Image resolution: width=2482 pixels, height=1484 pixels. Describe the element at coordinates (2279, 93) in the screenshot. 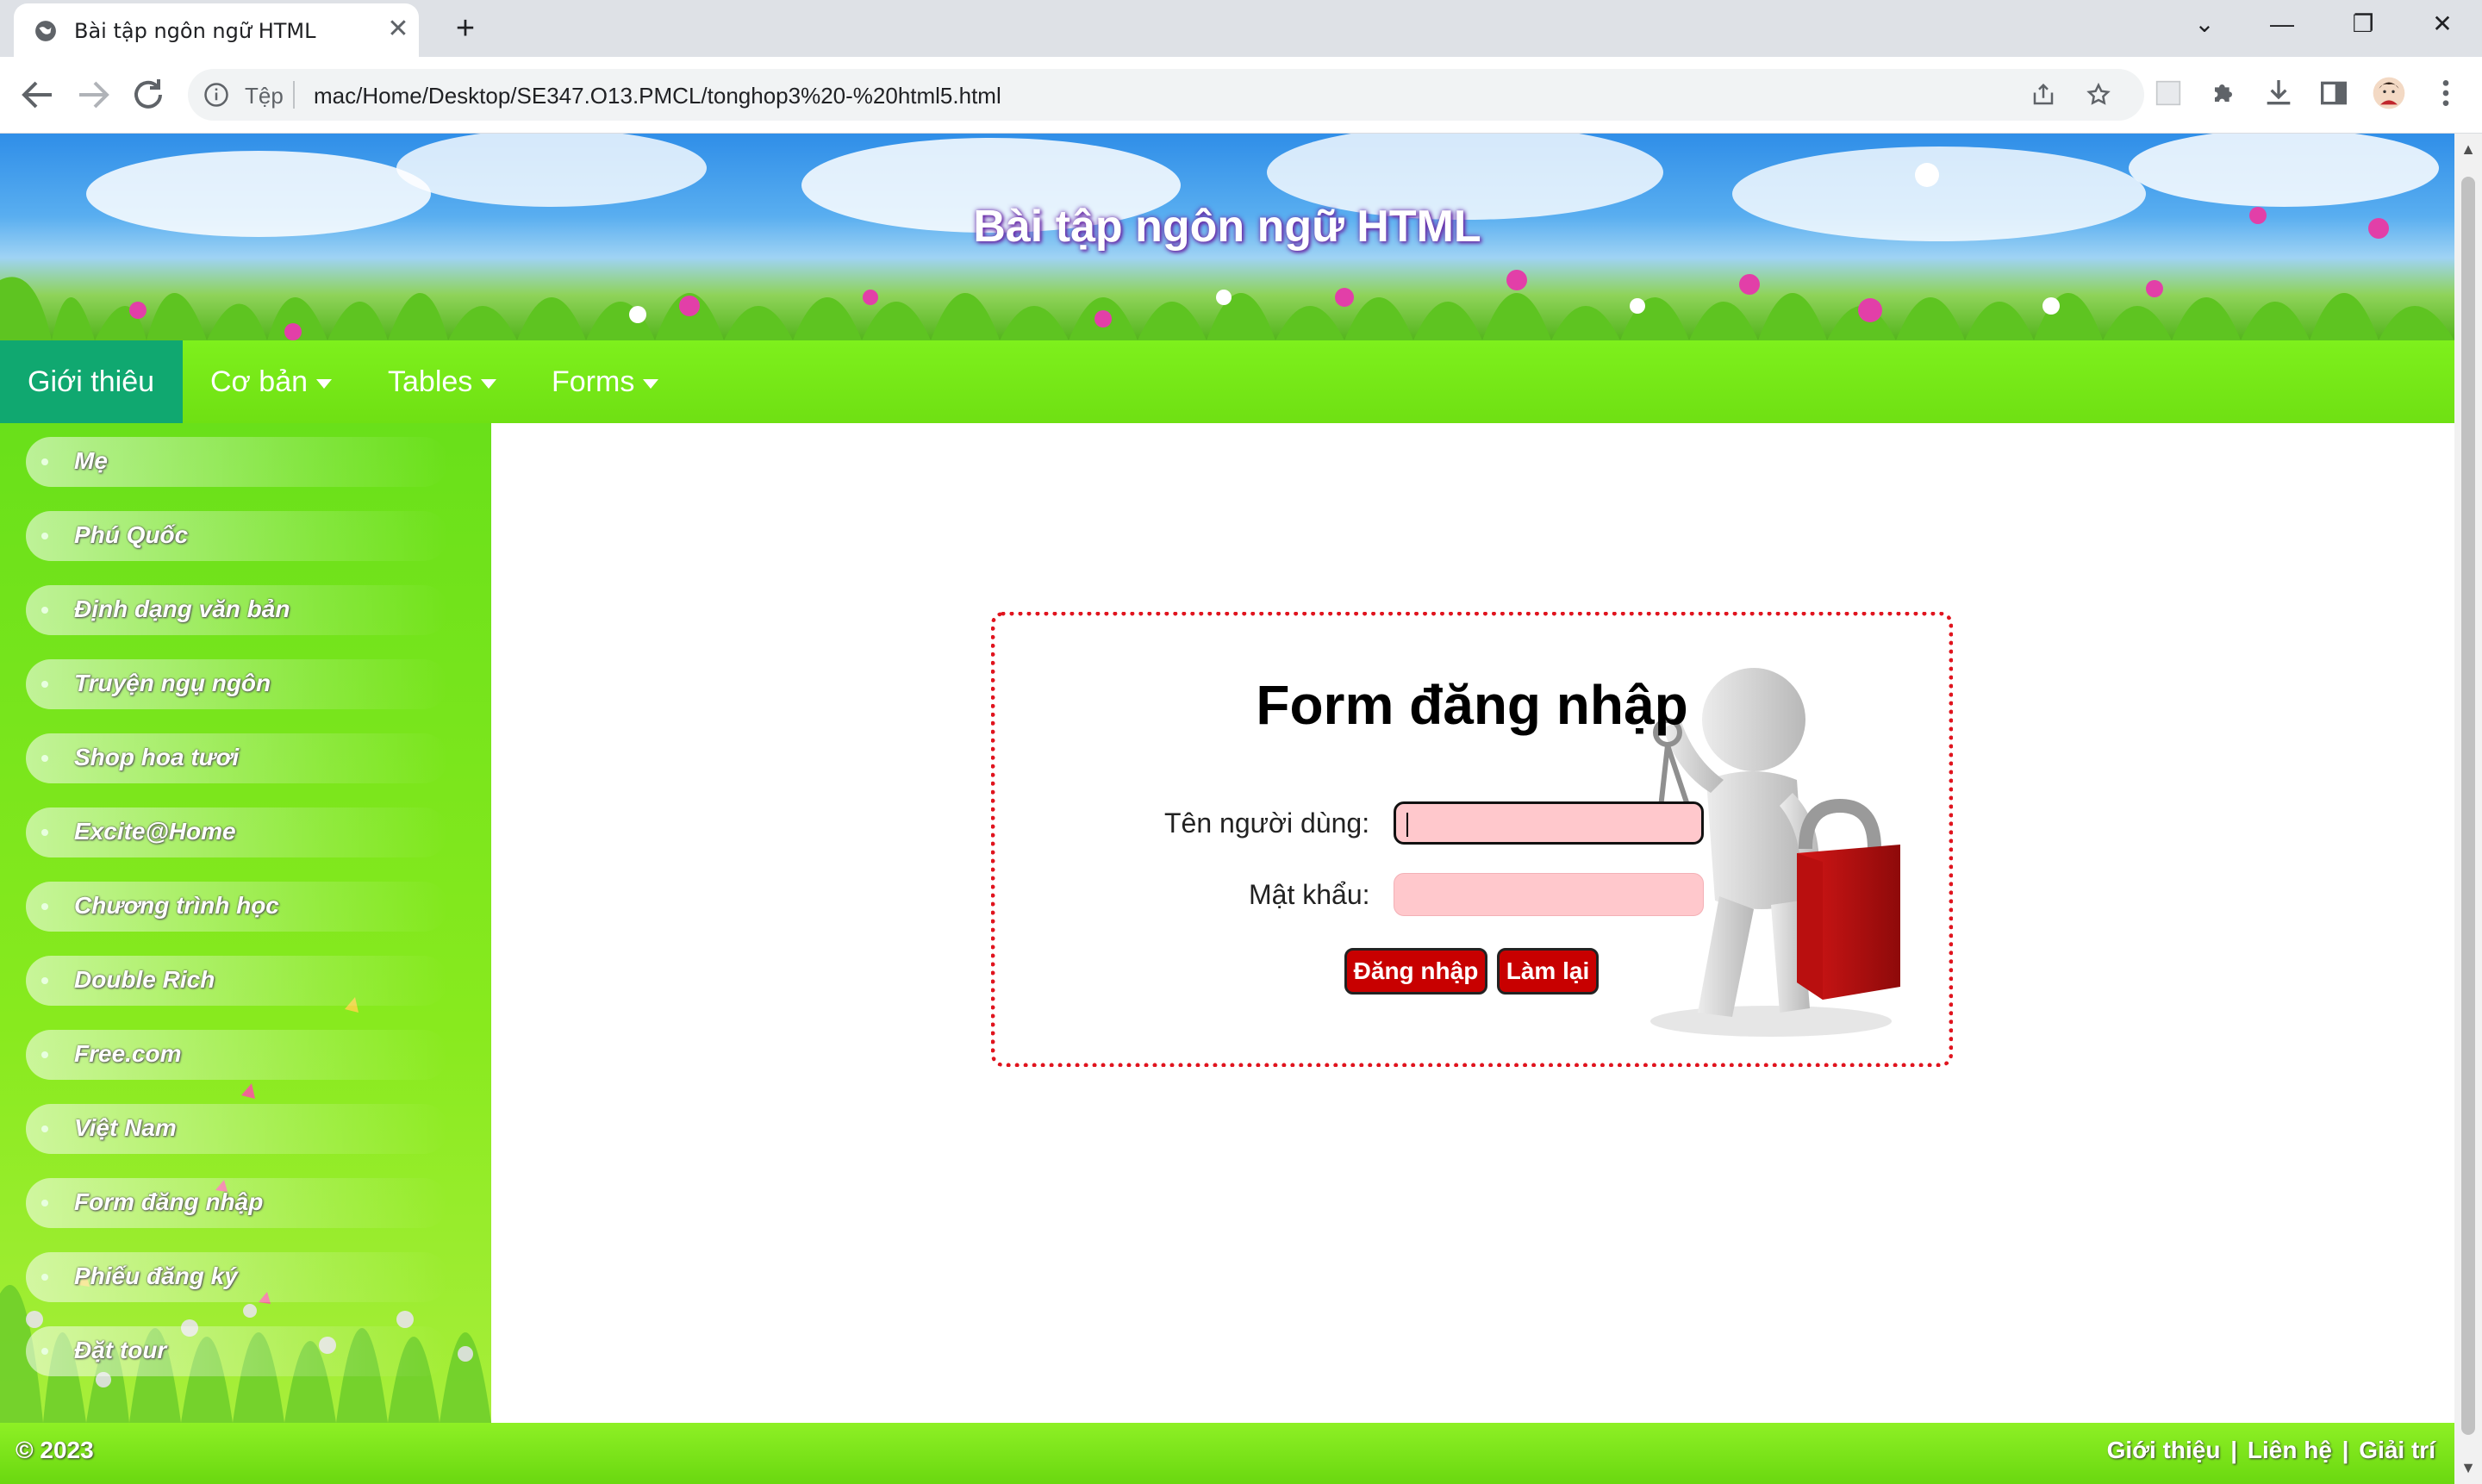

I see `download-icon` at that location.